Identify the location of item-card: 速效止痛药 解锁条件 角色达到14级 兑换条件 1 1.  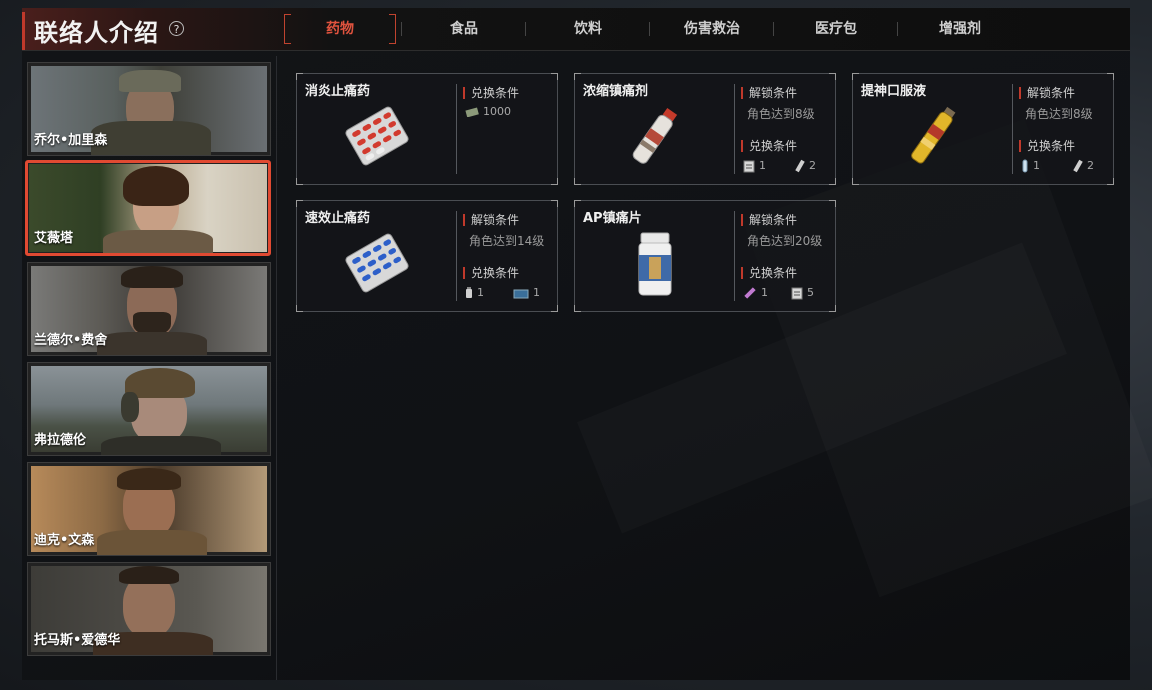
(427, 256).